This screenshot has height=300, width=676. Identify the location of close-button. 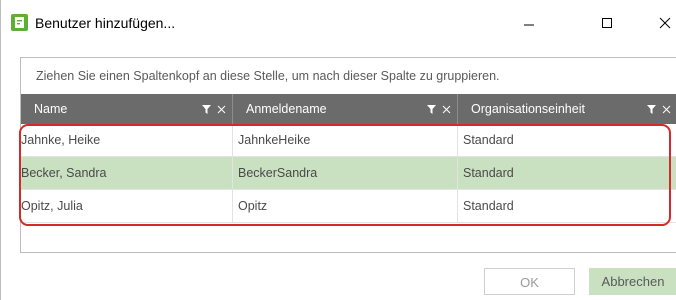
(659, 23).